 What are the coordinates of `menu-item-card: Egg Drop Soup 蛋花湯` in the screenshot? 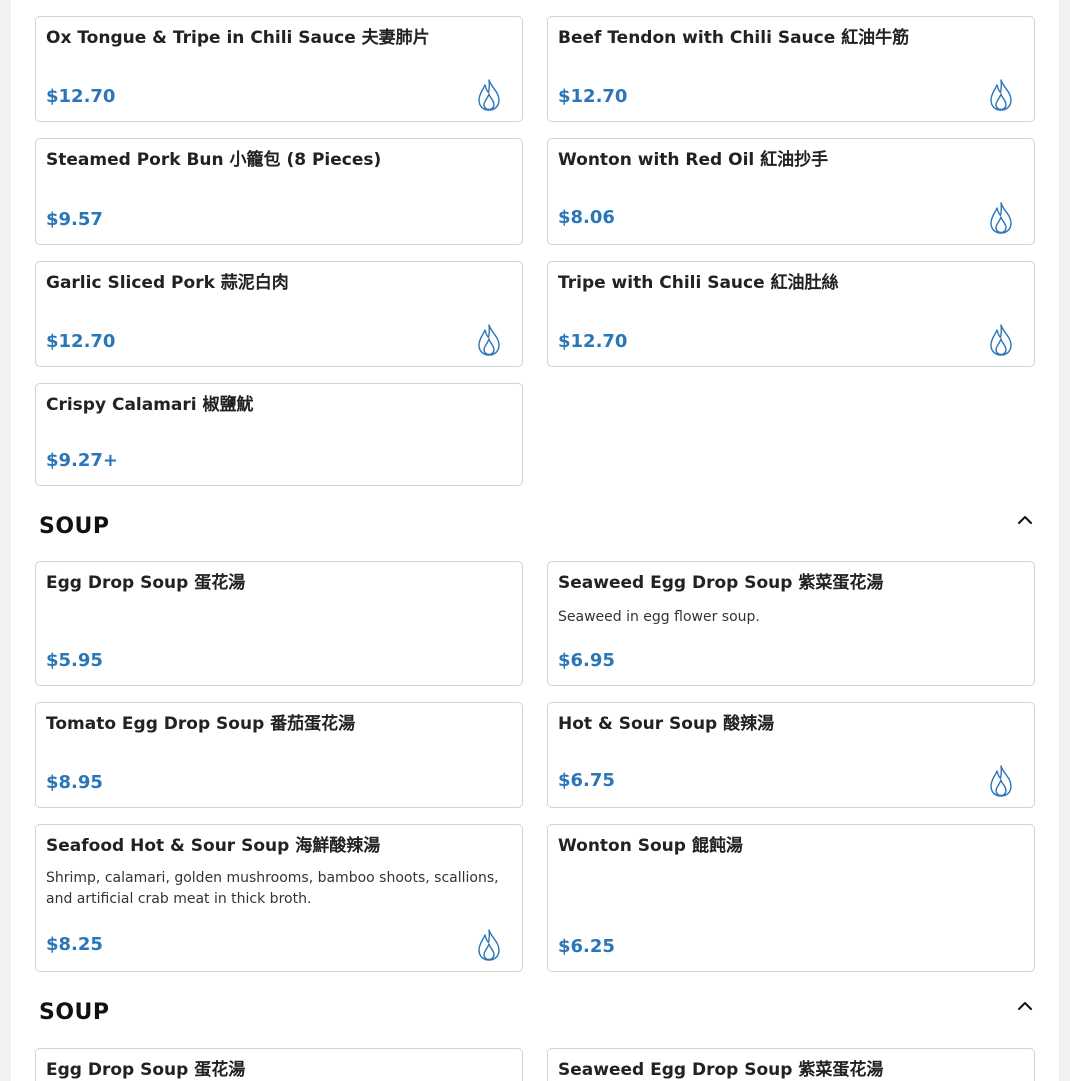 It's located at (279, 1064).